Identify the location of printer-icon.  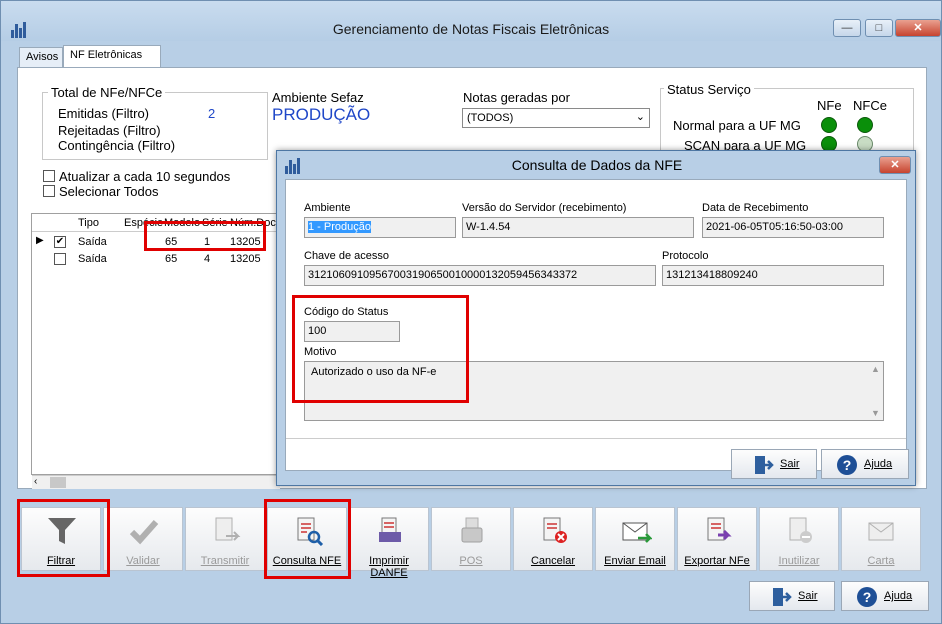
(390, 529).